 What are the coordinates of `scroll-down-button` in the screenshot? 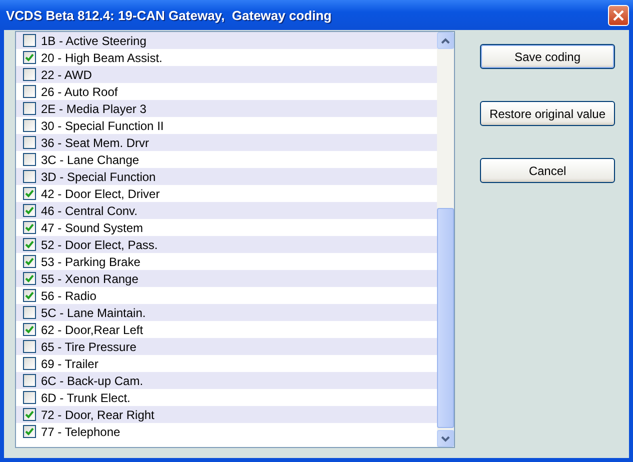 It's located at (445, 438).